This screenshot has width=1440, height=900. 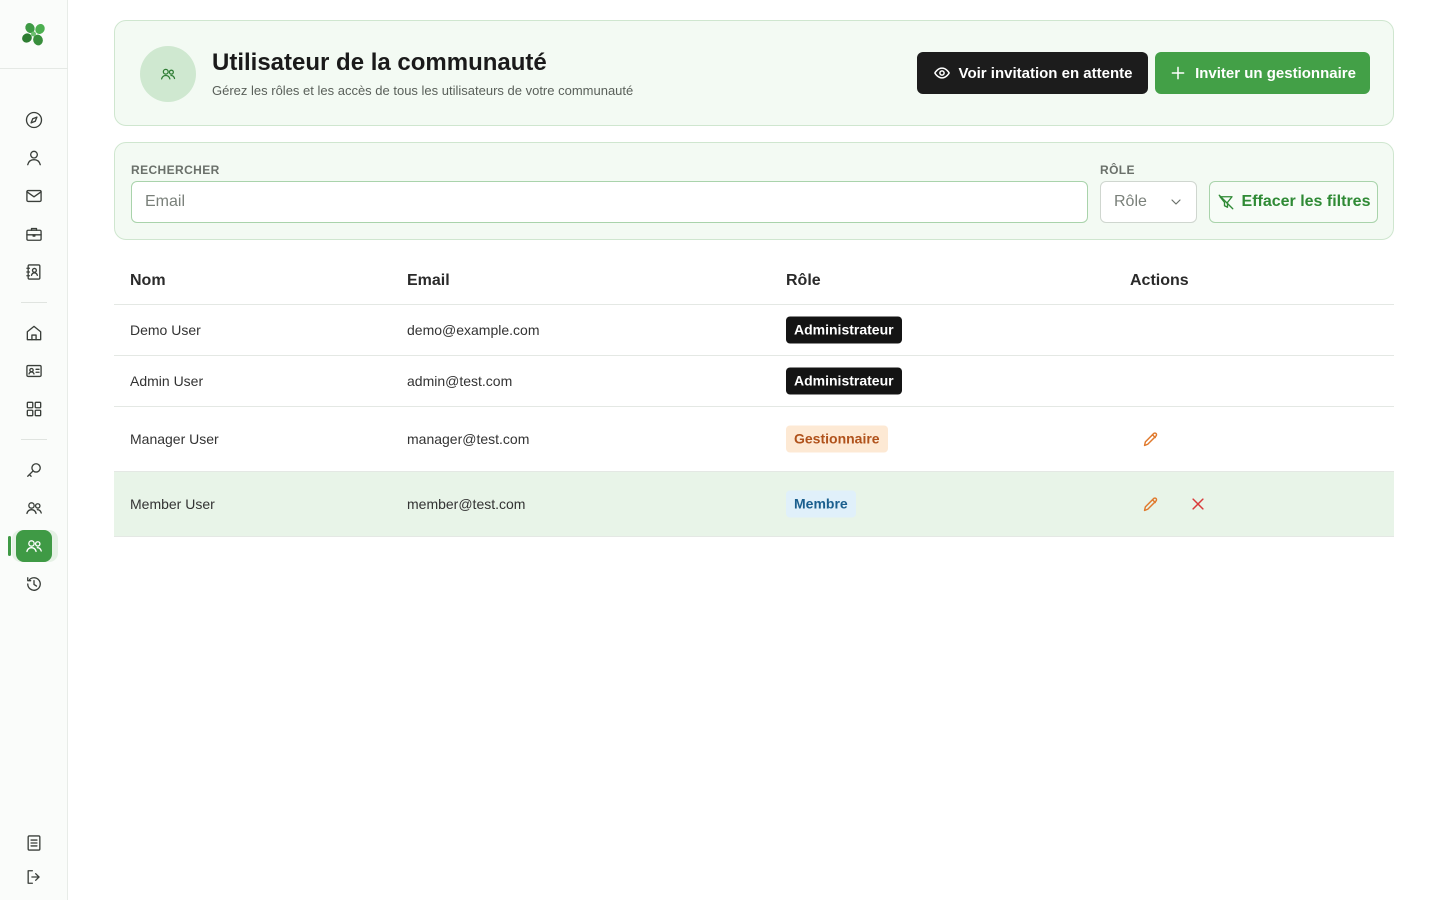 I want to click on user-icon, so click(x=34, y=158).